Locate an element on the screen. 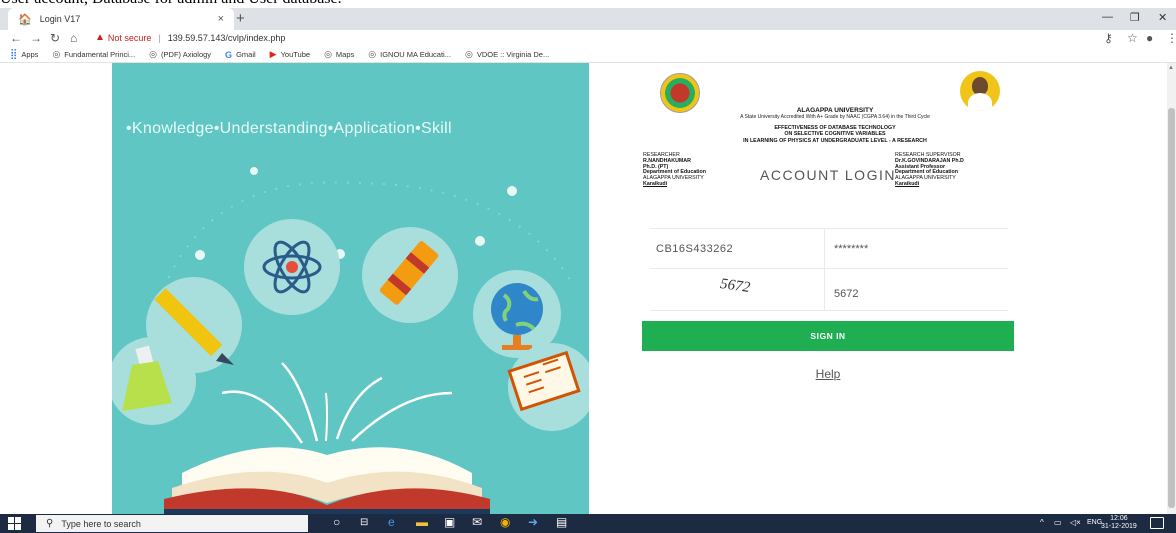  app-arrow-icon: ➜ is located at coordinates (533, 522).